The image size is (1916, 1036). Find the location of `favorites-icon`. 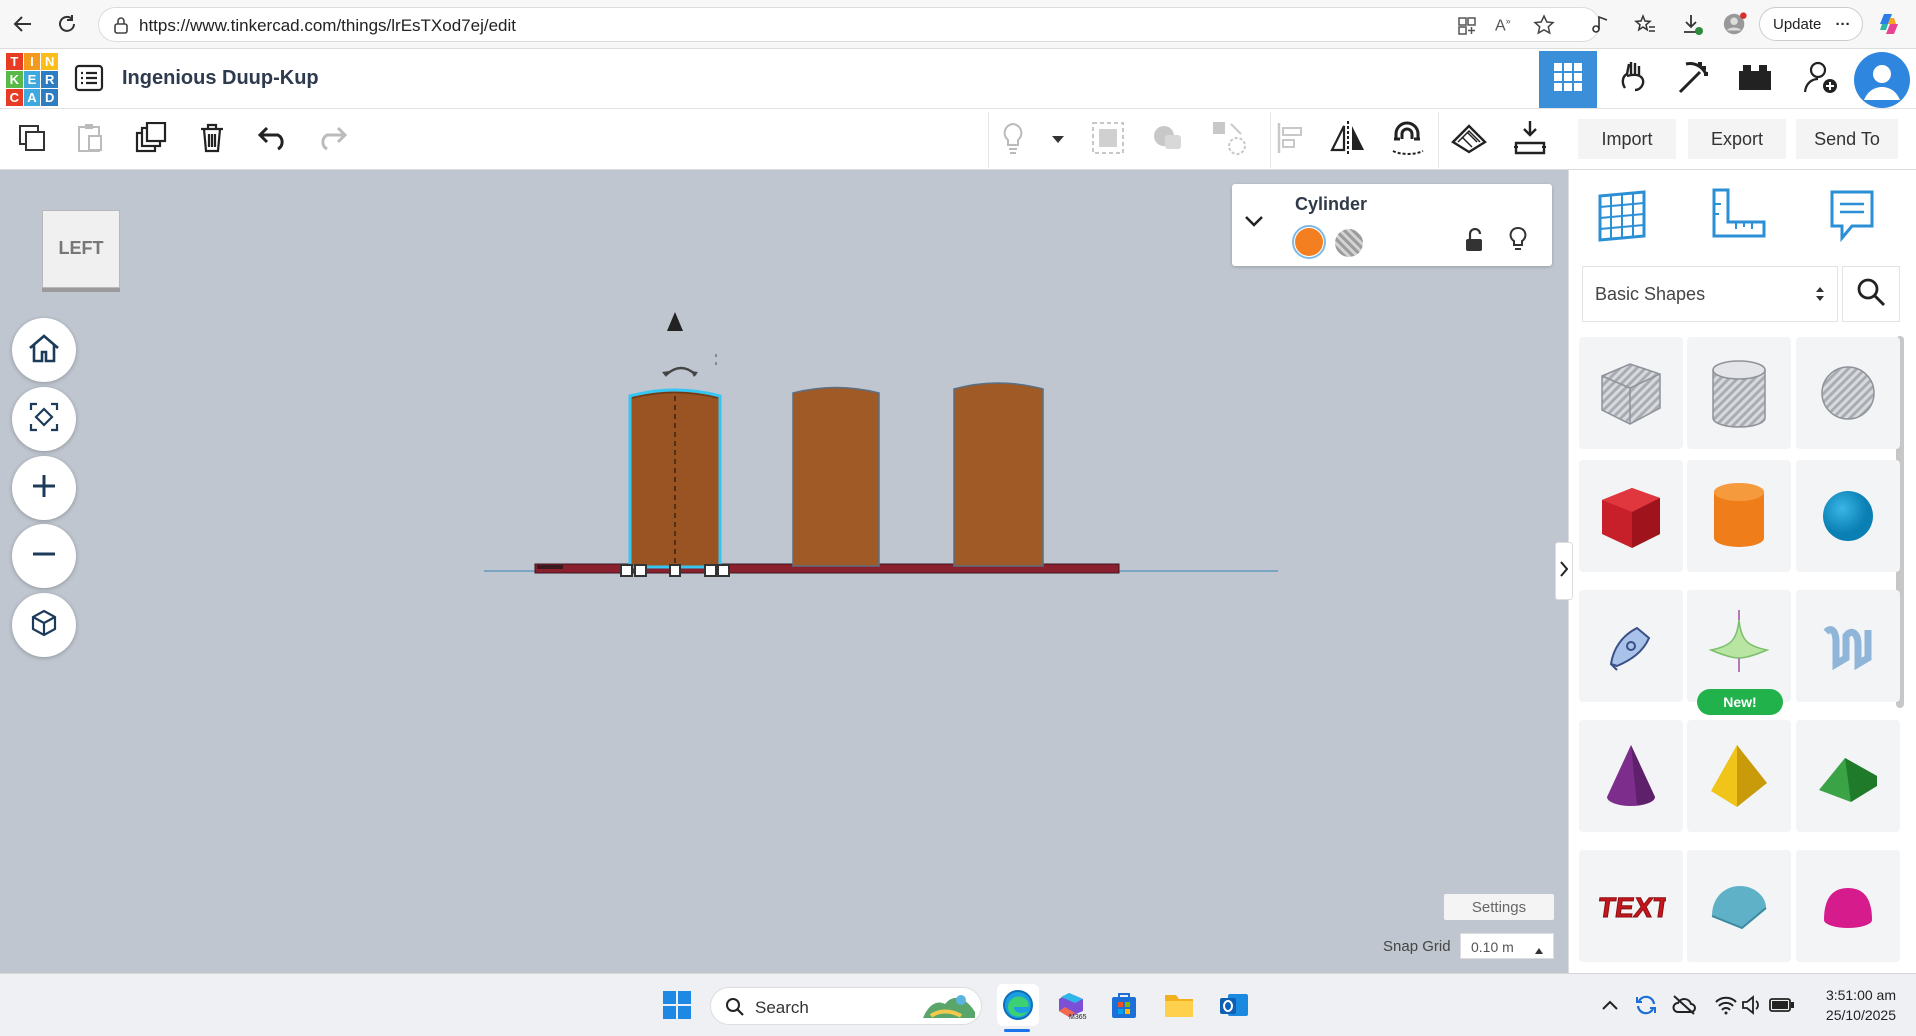

favorites-icon is located at coordinates (1645, 24).